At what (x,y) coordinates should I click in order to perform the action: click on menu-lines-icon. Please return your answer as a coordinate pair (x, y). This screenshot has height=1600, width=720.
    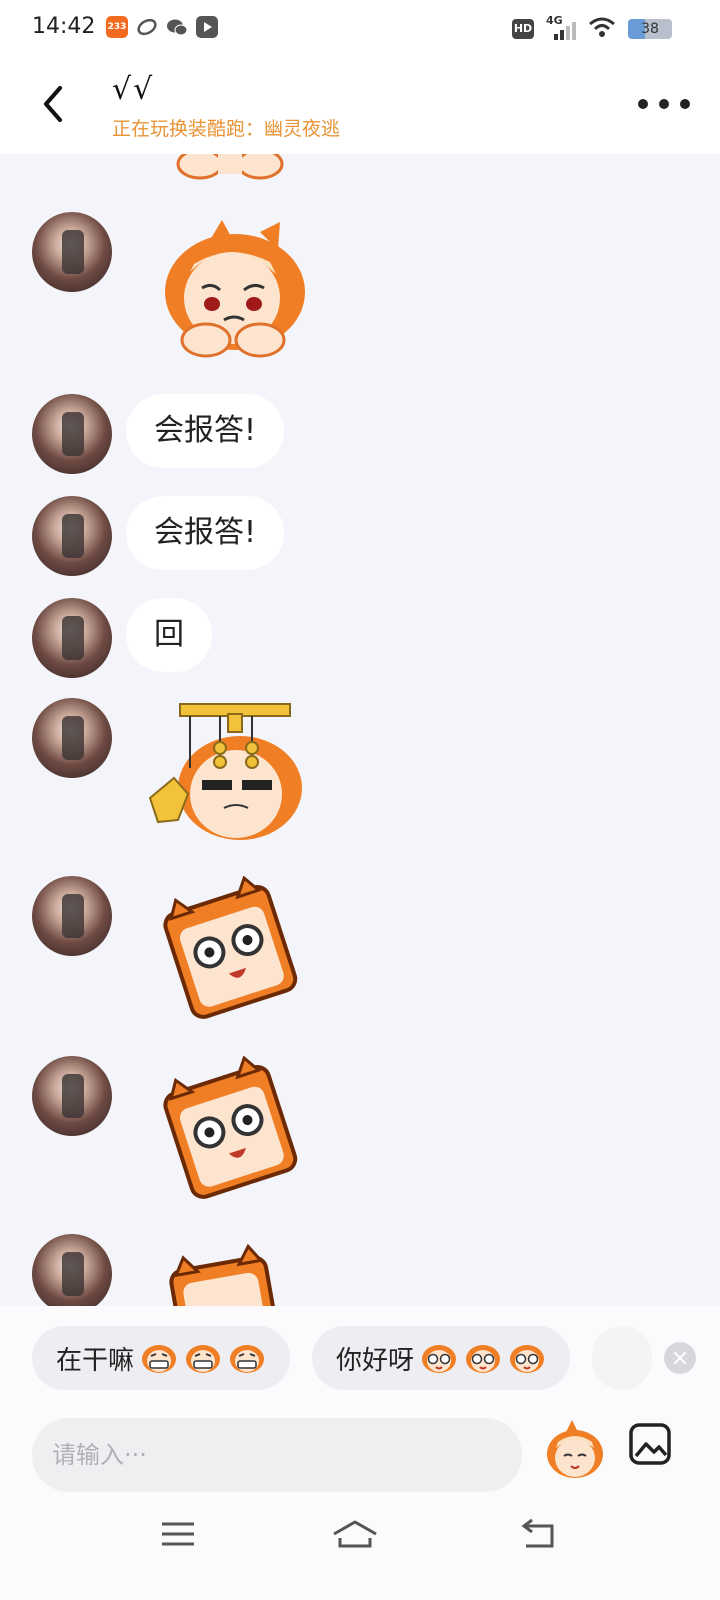
    Looking at the image, I should click on (178, 1534).